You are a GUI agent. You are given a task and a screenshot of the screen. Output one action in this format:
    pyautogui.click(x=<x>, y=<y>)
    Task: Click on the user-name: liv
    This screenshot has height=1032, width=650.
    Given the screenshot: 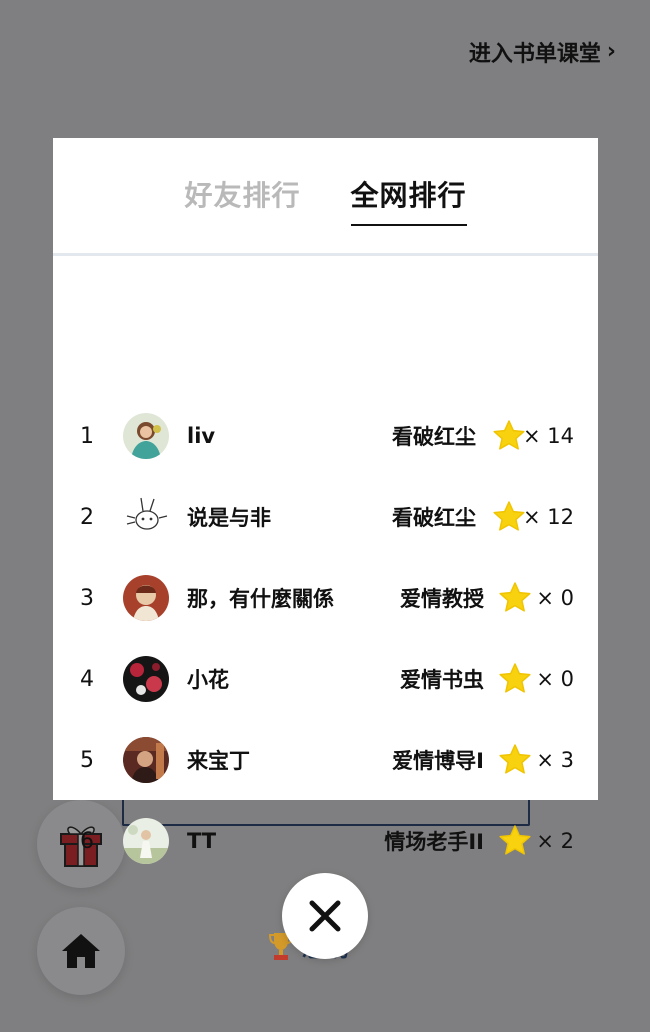 What is the action you would take?
    pyautogui.click(x=201, y=436)
    